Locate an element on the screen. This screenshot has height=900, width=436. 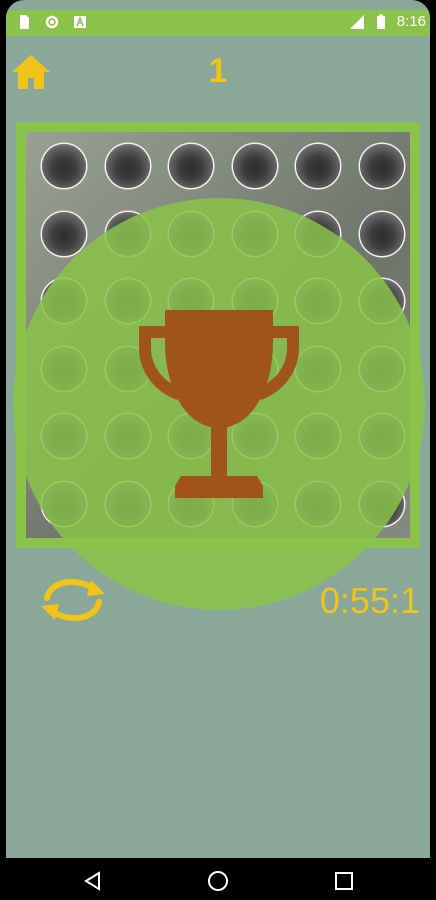
status-bar: 8:16 is located at coordinates (218, 23).